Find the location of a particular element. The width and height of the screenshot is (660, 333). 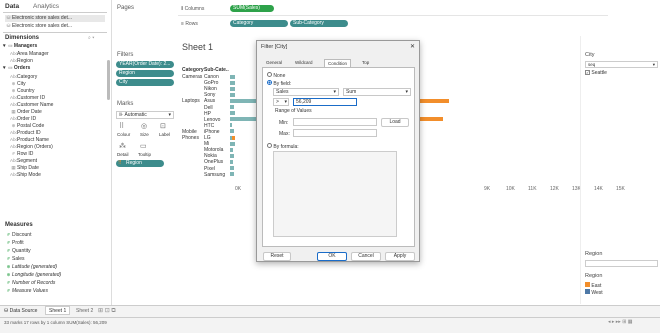

dimension-item: ⊕ Country is located at coordinates (57, 90).